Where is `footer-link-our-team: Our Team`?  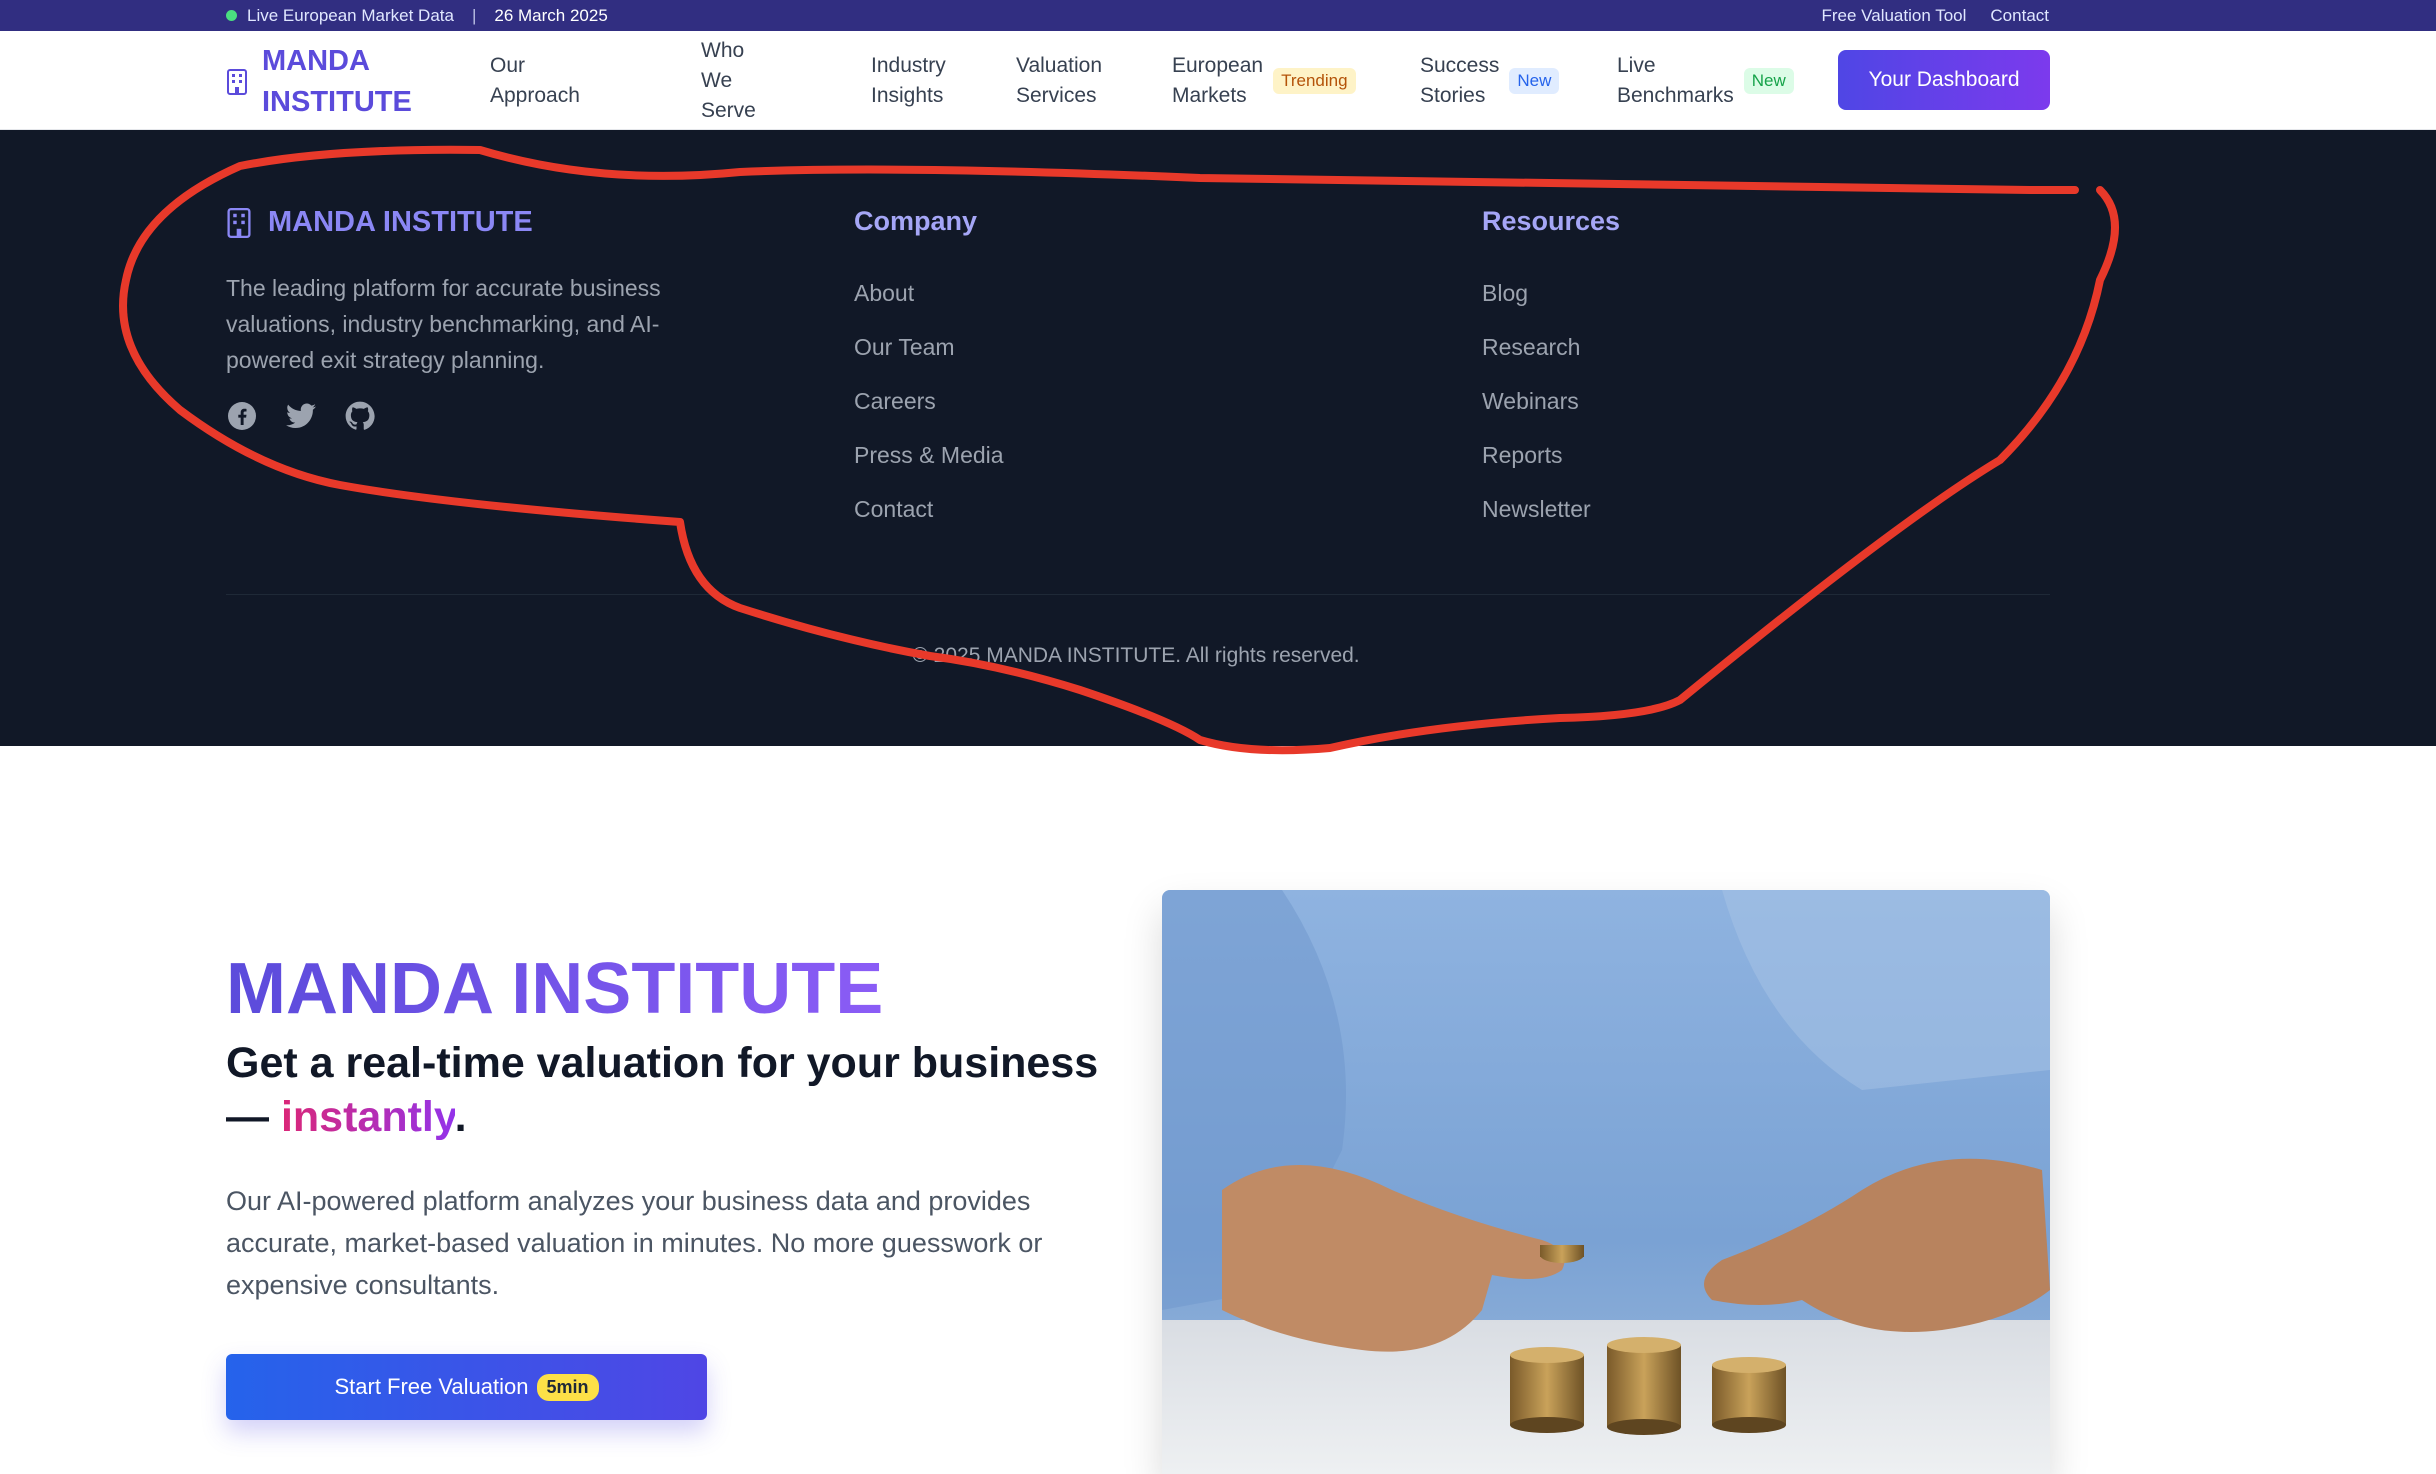
footer-link-our-team: Our Team is located at coordinates (929, 347).